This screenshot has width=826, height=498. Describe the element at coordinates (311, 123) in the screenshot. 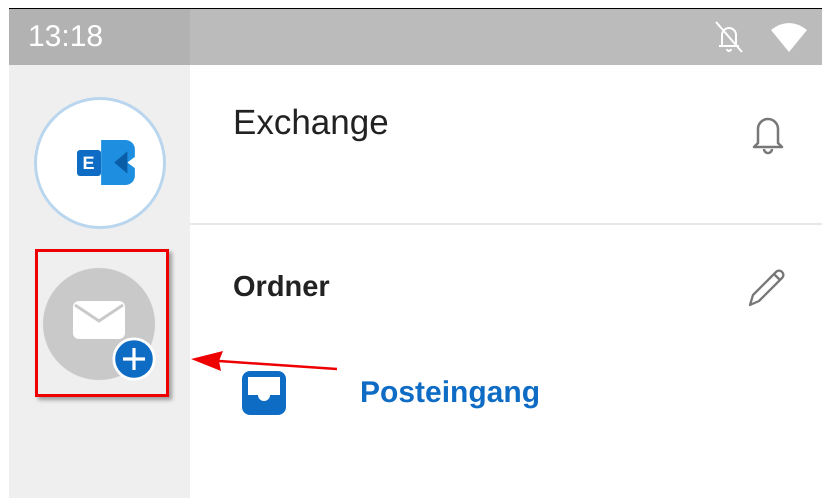

I see `account-title: Exchange` at that location.